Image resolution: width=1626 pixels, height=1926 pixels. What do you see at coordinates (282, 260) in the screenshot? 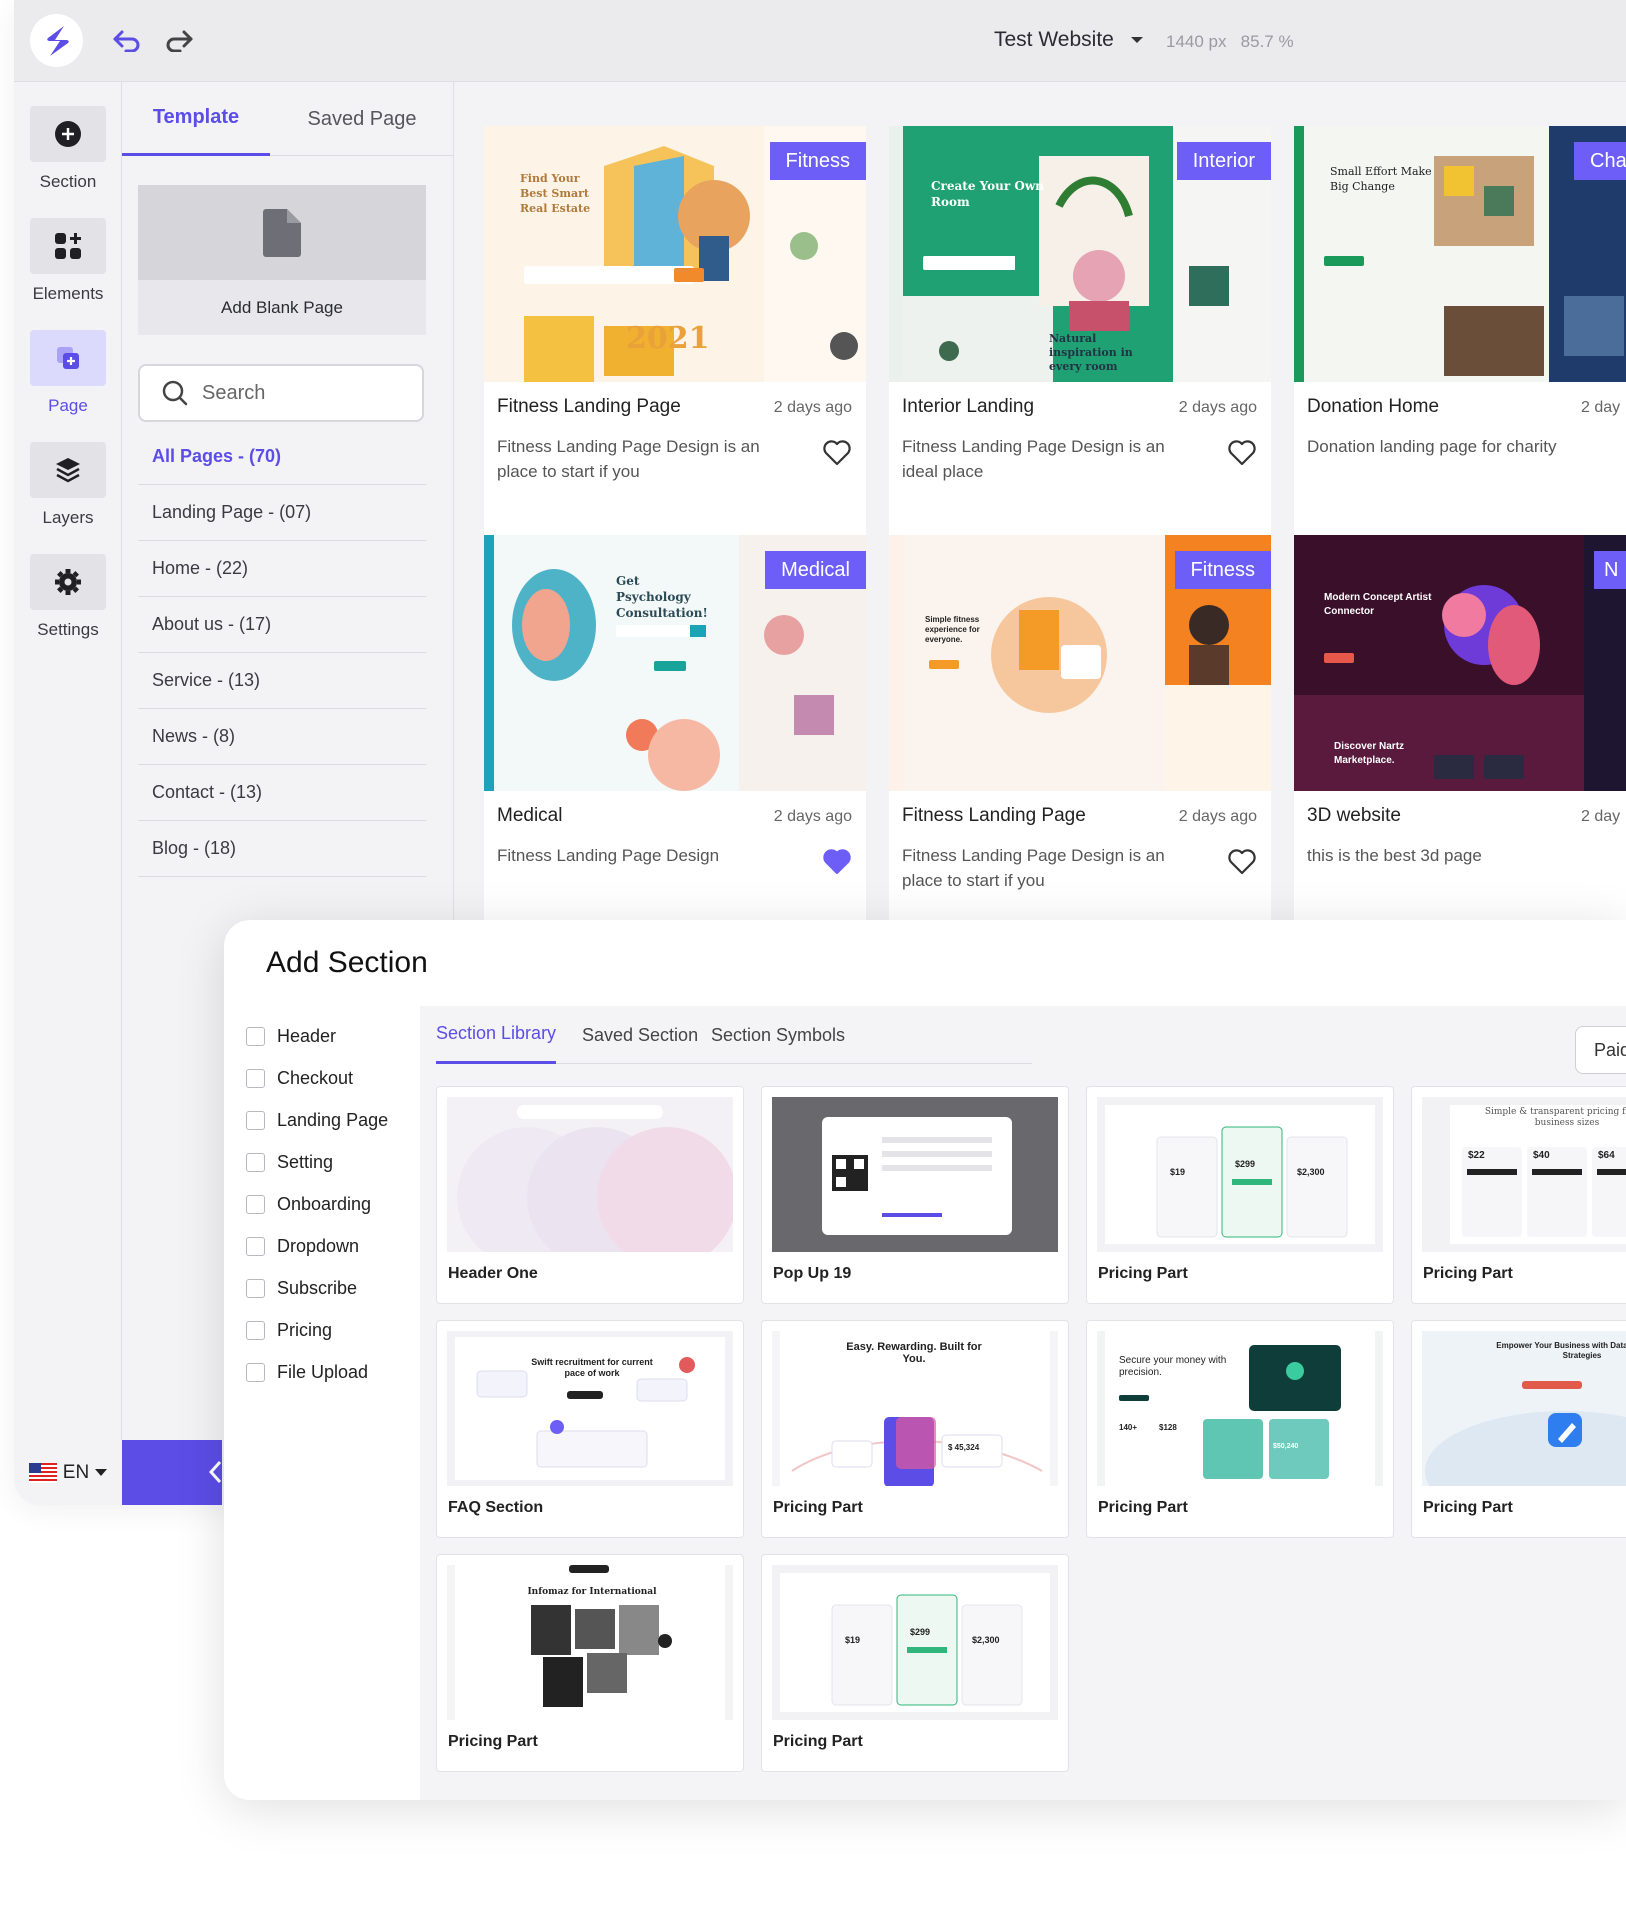
I see `add-blank-page-button: Add Blank Page` at bounding box center [282, 260].